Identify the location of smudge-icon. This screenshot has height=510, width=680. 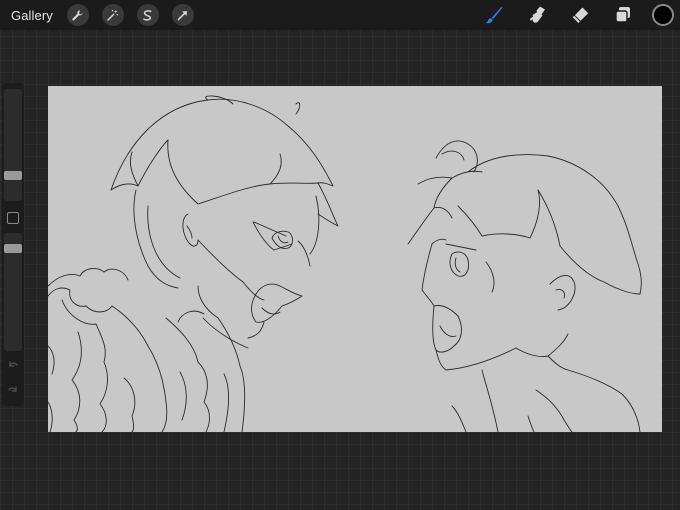
(537, 14).